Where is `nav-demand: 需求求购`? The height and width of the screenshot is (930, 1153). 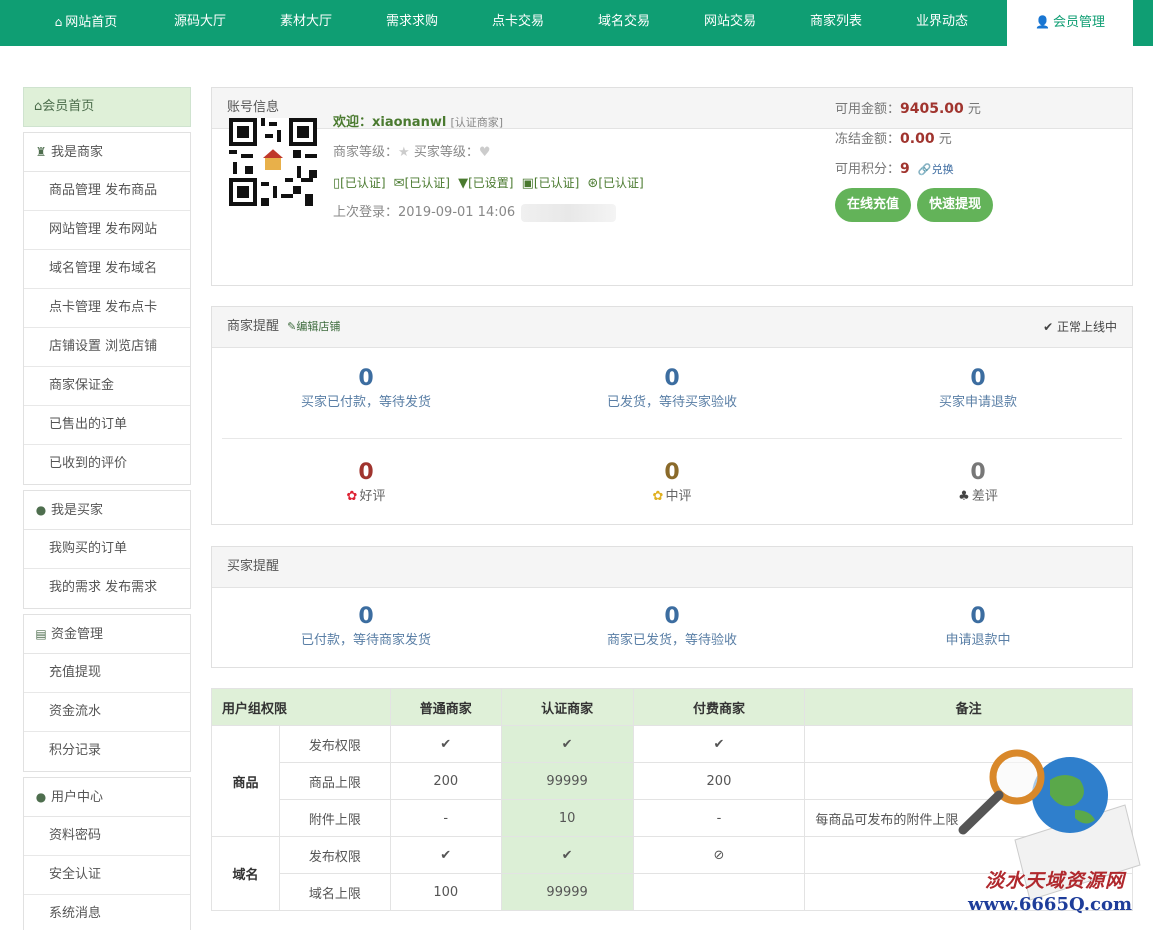 nav-demand: 需求求购 is located at coordinates (412, 23).